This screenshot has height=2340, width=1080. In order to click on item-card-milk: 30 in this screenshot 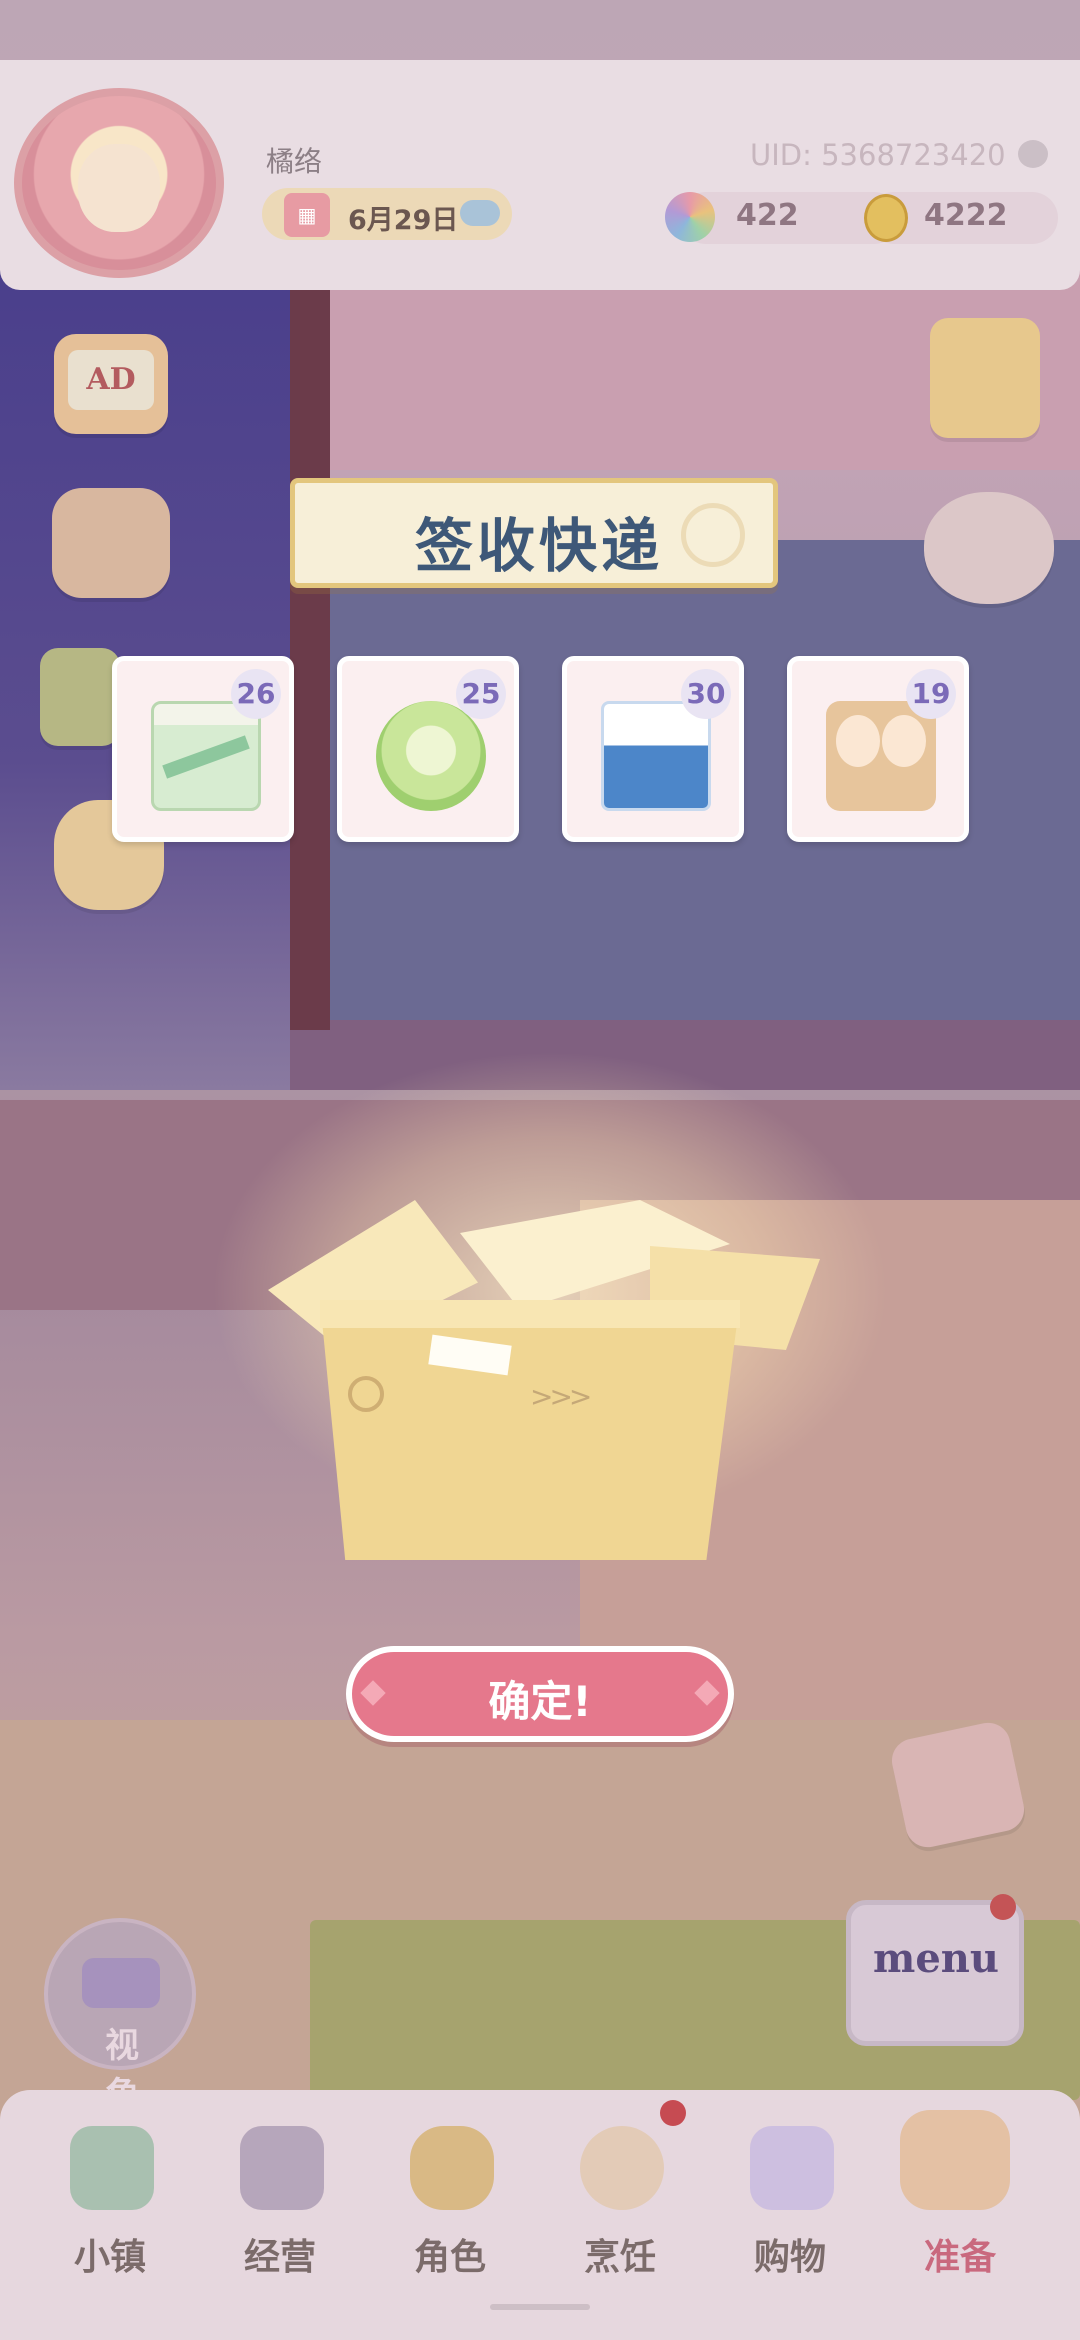, I will do `click(653, 749)`.